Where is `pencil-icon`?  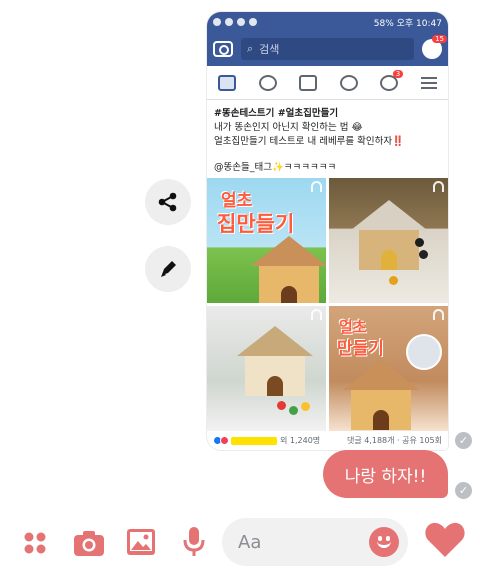
pencil-icon is located at coordinates (168, 269).